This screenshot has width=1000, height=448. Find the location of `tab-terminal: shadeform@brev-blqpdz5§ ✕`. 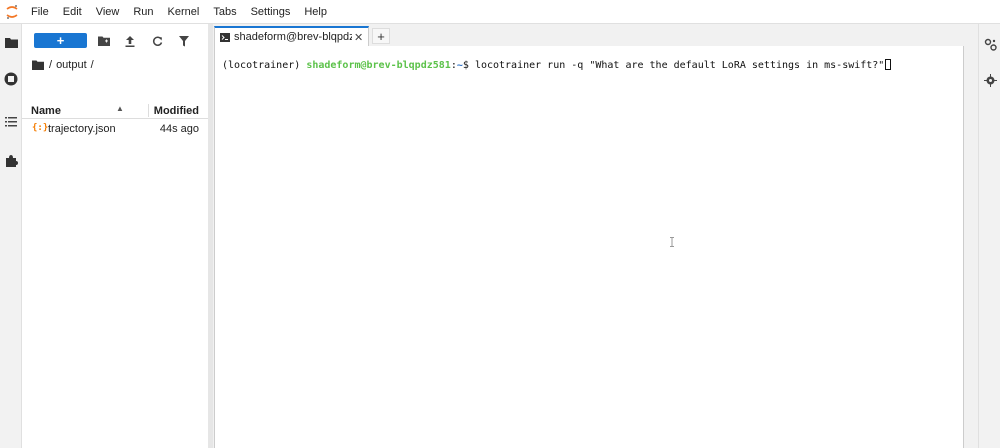

tab-terminal: shadeform@brev-blqpdz5§ ✕ is located at coordinates (291, 36).